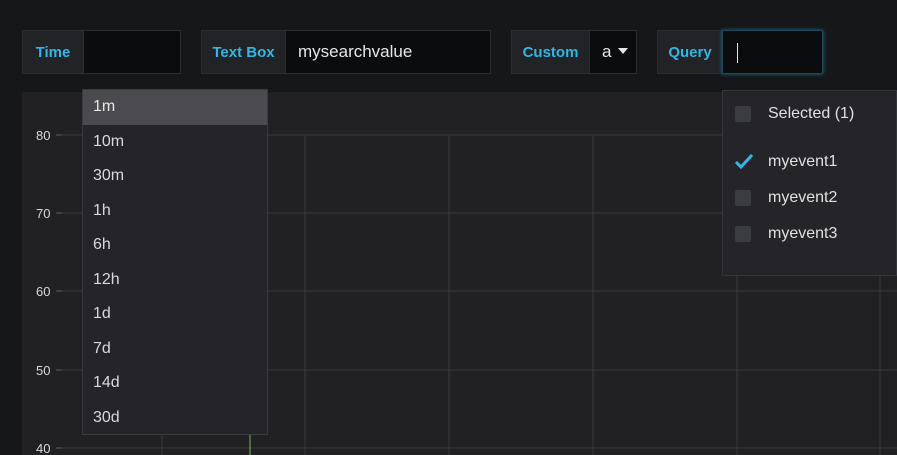  I want to click on query-option: myevent3, so click(786, 234).